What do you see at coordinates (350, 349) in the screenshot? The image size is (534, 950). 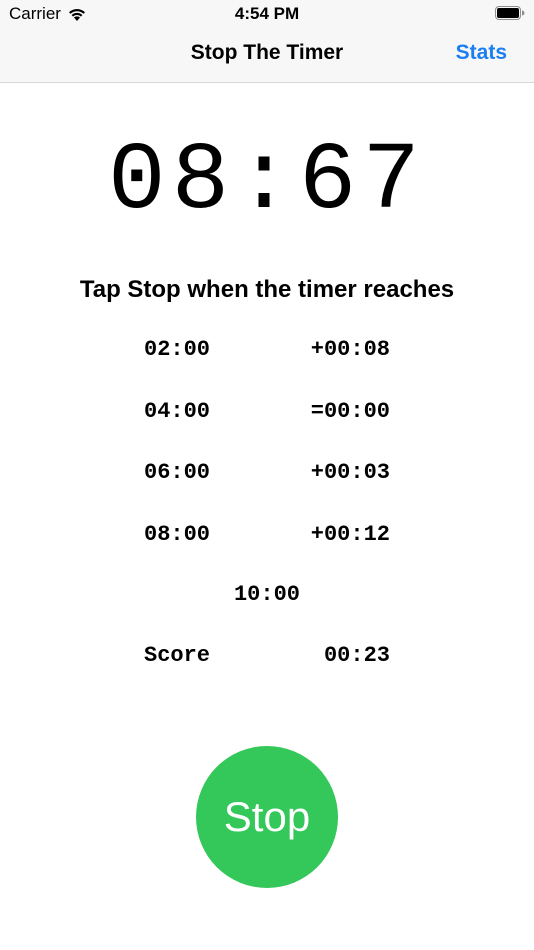 I see `round-diff: +00:08` at bounding box center [350, 349].